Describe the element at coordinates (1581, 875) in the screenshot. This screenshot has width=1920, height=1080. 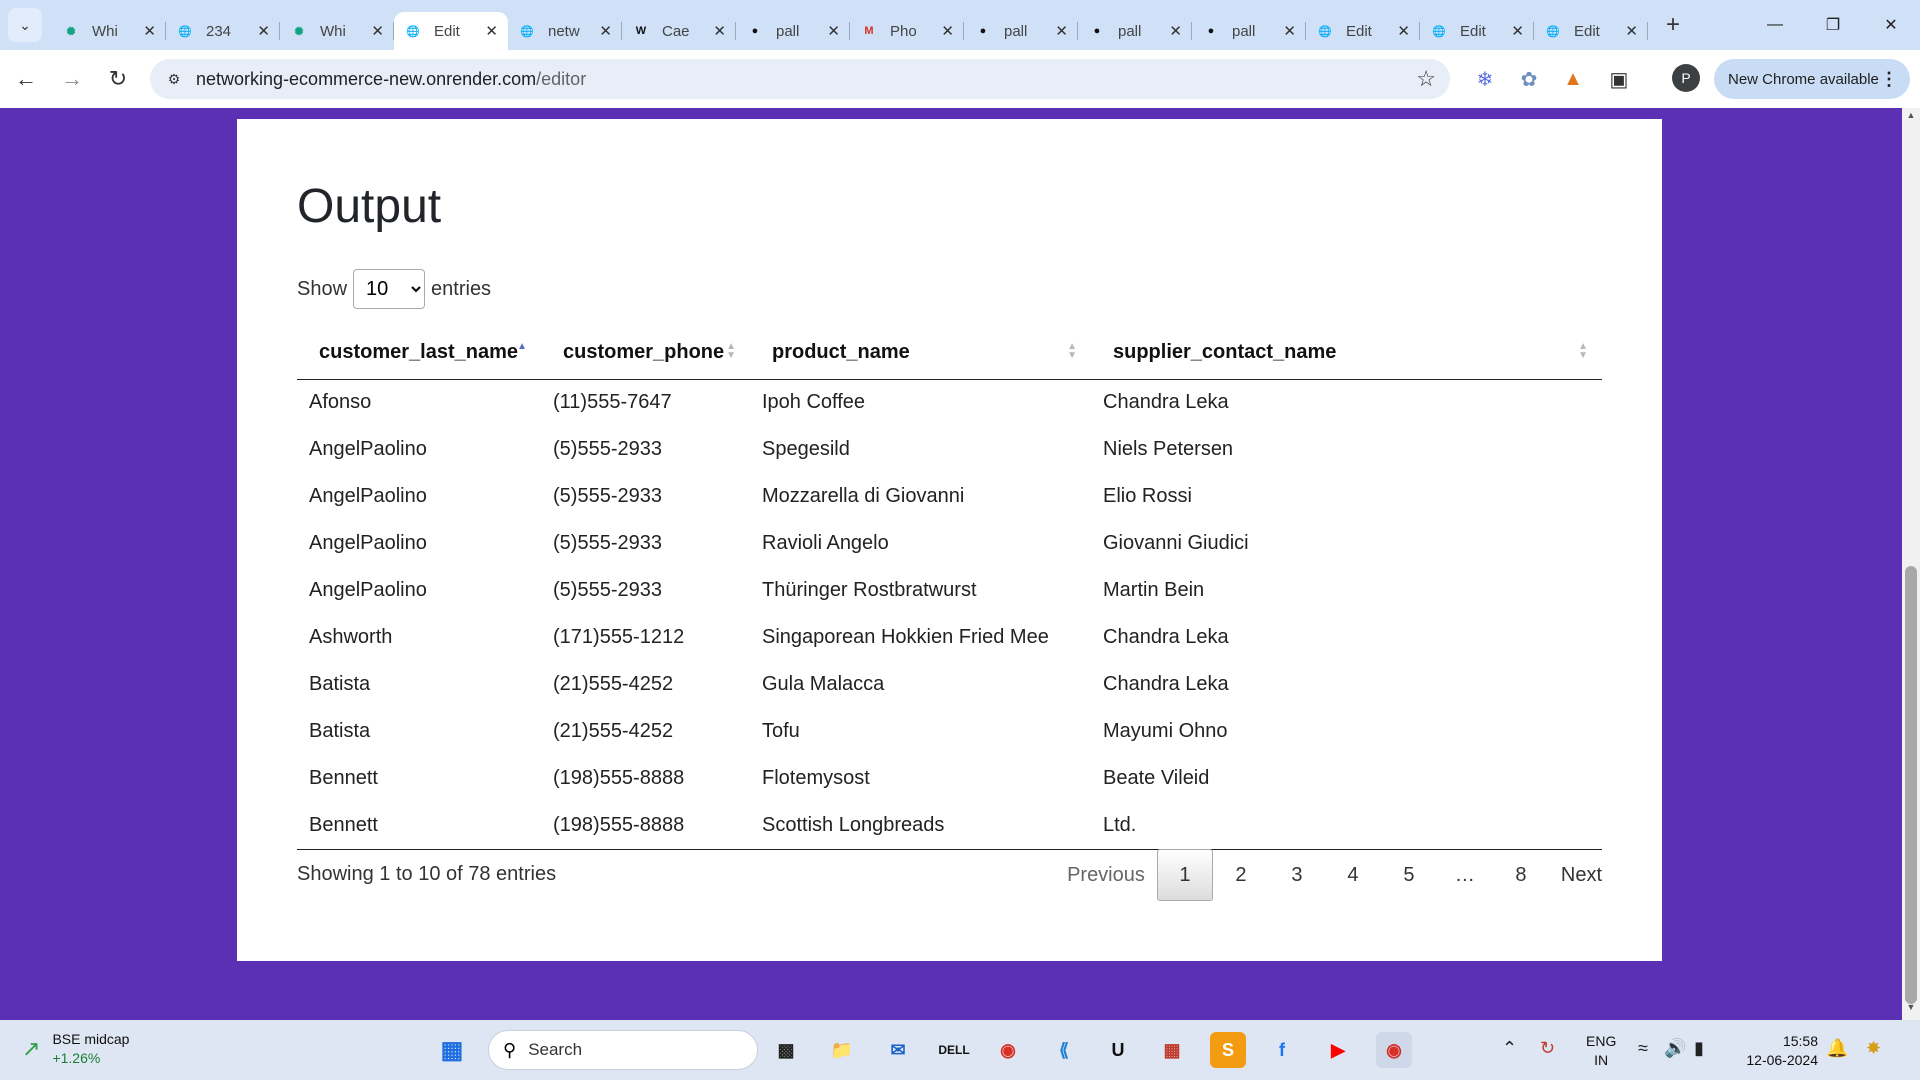
I see `next-page-button: Next` at that location.